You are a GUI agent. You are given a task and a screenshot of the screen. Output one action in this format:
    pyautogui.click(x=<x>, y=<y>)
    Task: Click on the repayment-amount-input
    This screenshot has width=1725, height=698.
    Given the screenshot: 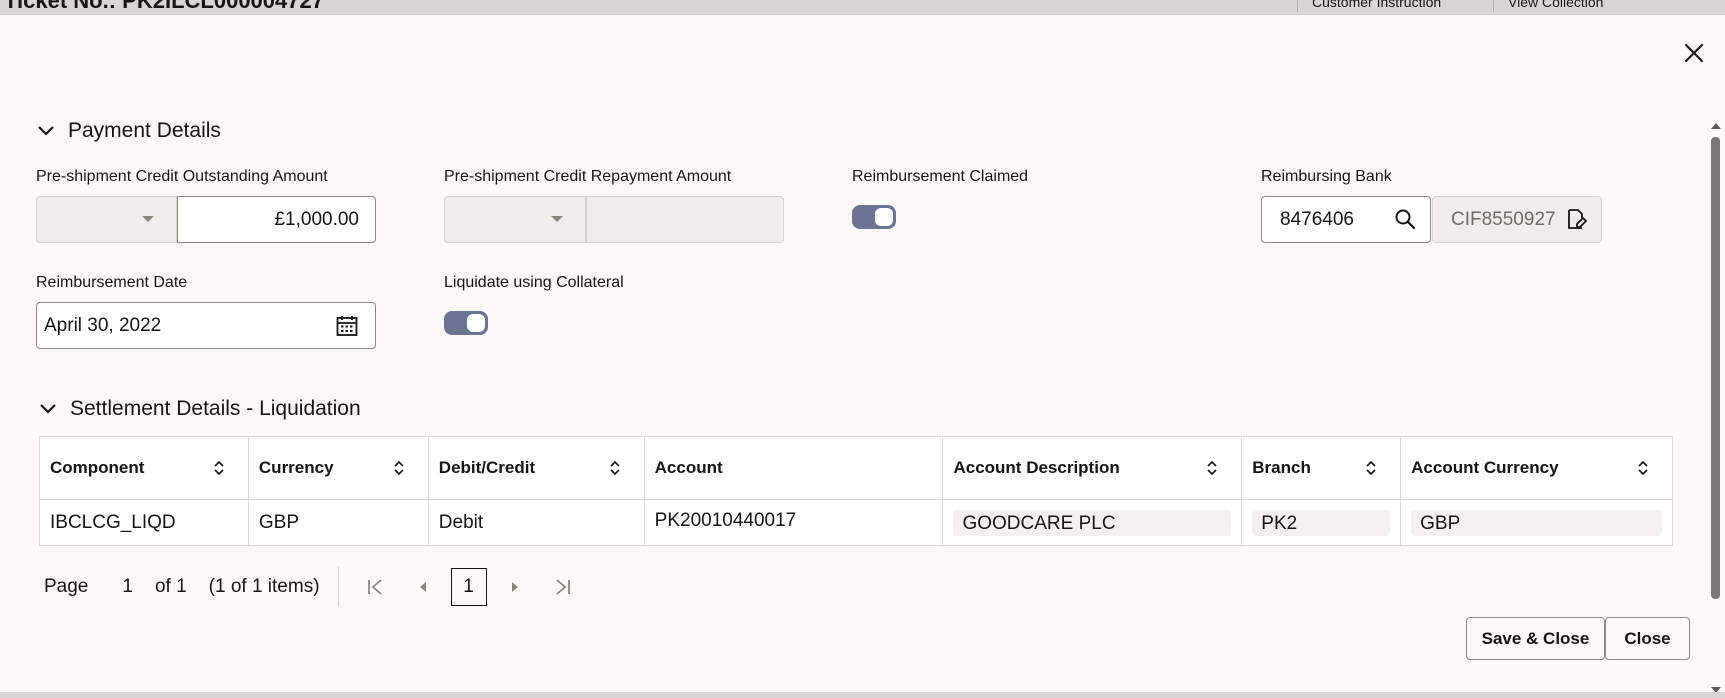 What is the action you would take?
    pyautogui.click(x=685, y=219)
    